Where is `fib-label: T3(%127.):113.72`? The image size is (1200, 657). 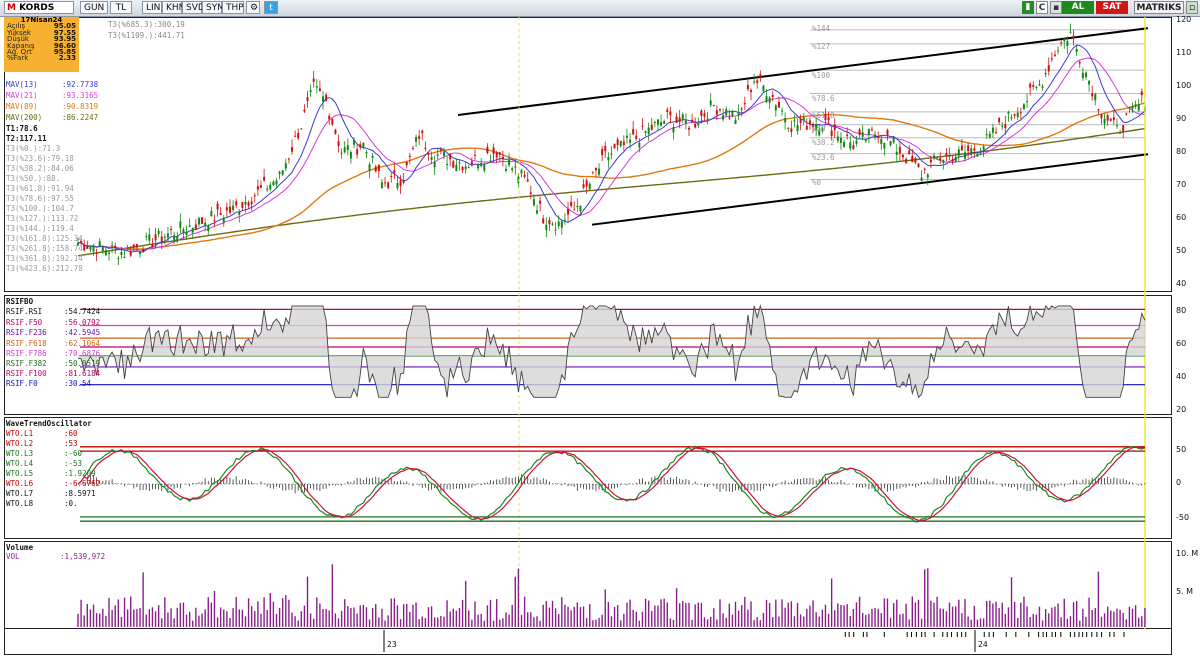 fib-label: T3(%127.):113.72 is located at coordinates (42, 218).